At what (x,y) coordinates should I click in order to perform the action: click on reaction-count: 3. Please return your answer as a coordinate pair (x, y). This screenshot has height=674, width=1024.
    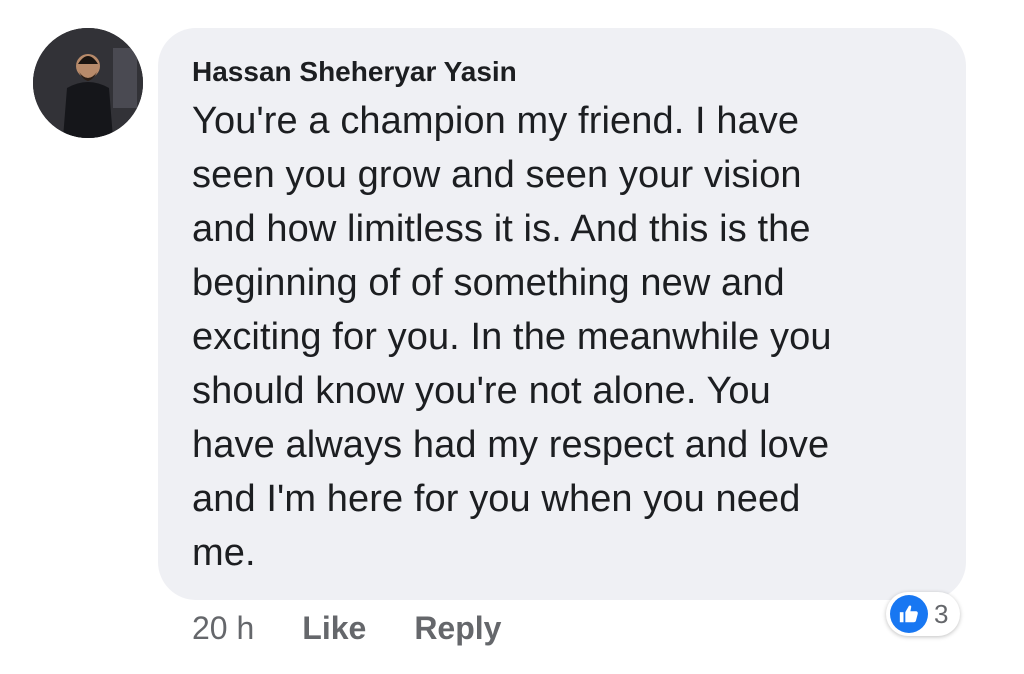
    Looking at the image, I should click on (941, 613).